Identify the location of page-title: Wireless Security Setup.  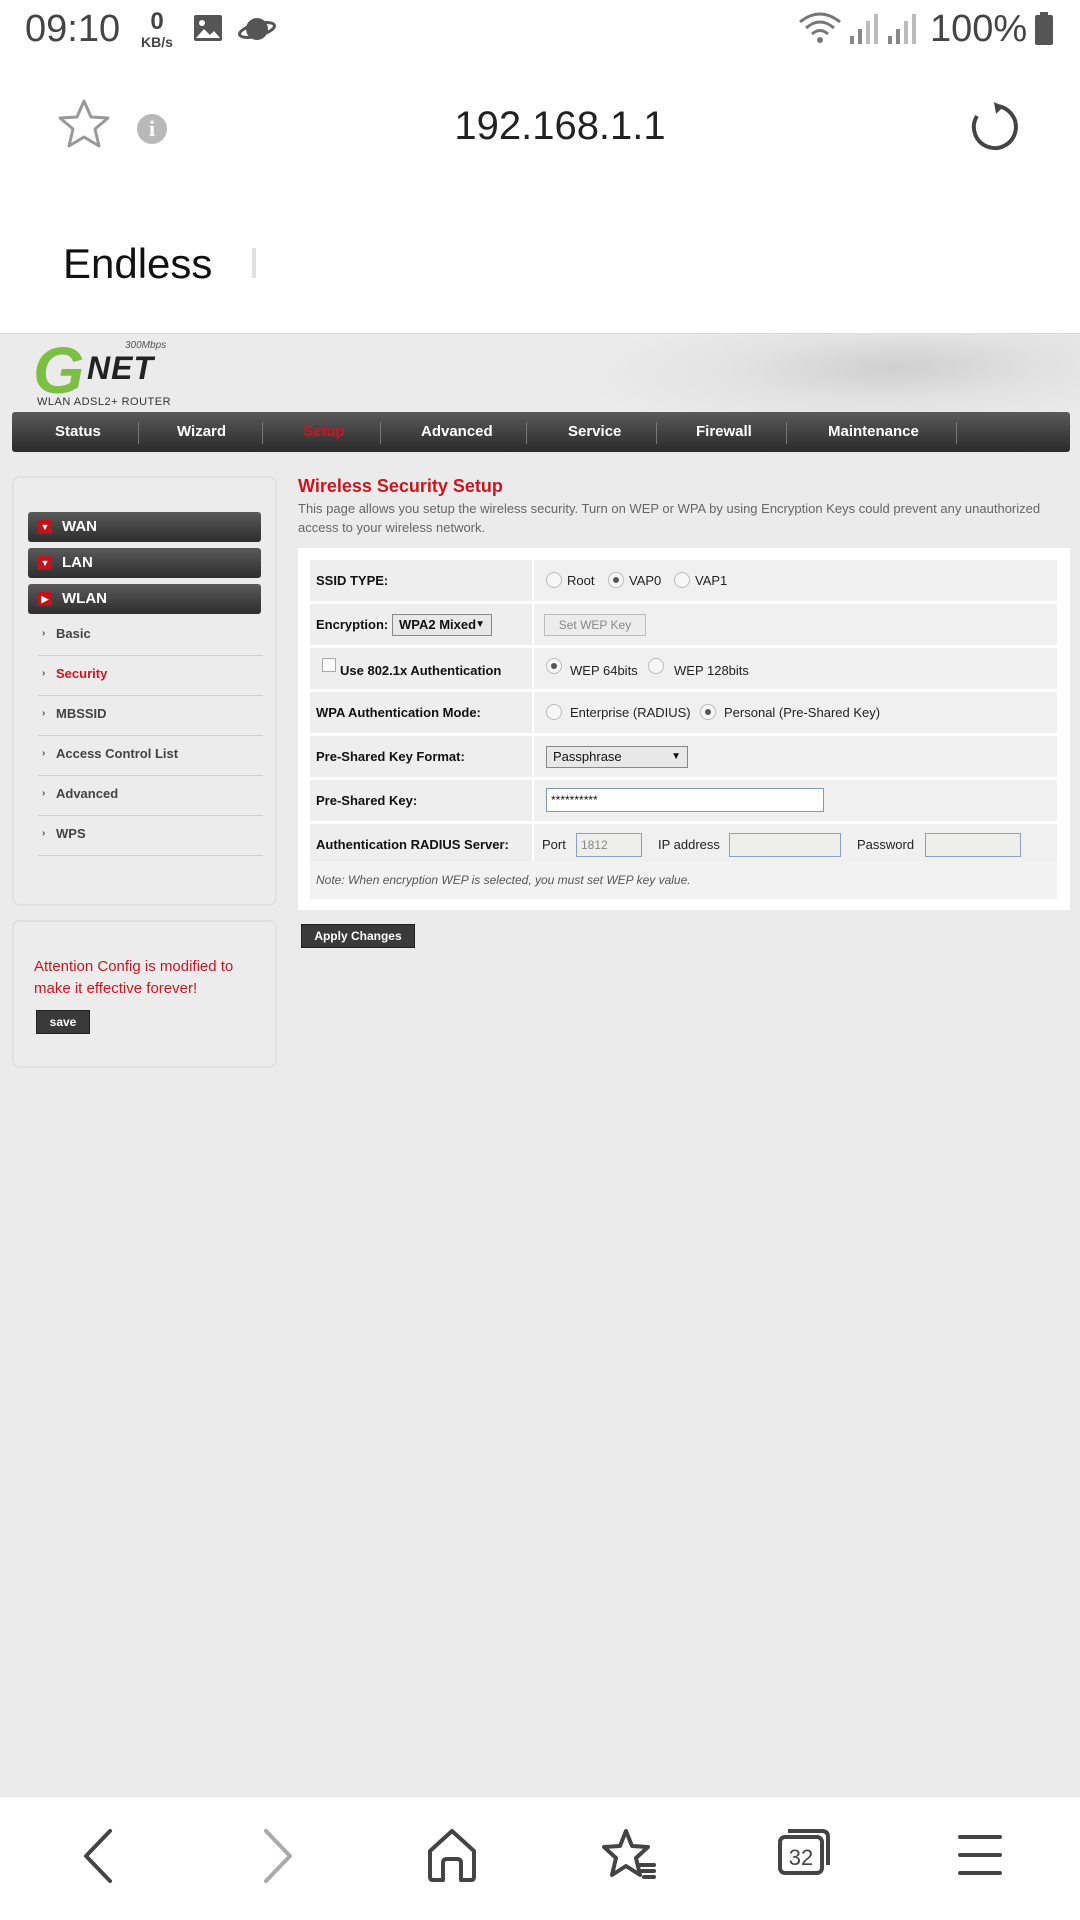
(400, 486).